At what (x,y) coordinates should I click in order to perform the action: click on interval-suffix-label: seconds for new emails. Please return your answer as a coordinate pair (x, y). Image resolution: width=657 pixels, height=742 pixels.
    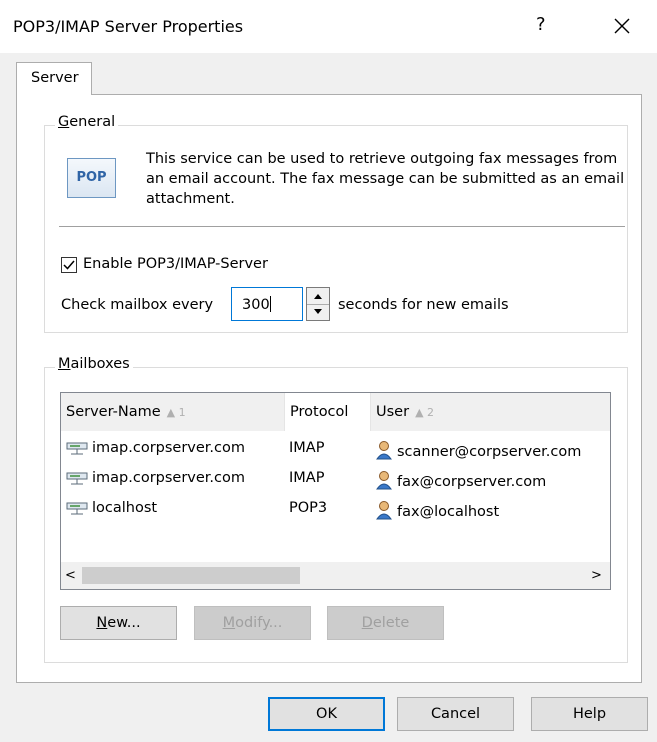
    Looking at the image, I should click on (423, 305).